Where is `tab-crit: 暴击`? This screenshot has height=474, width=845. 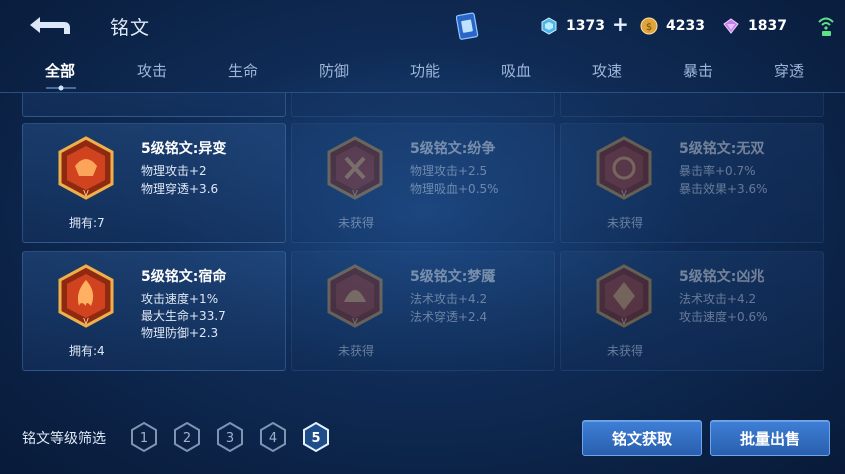
tab-crit: 暴击 is located at coordinates (698, 70).